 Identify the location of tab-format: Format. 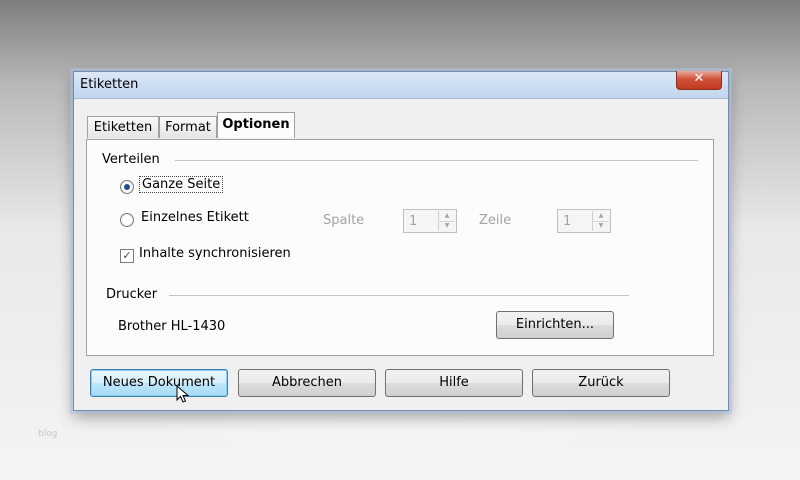
(188, 127).